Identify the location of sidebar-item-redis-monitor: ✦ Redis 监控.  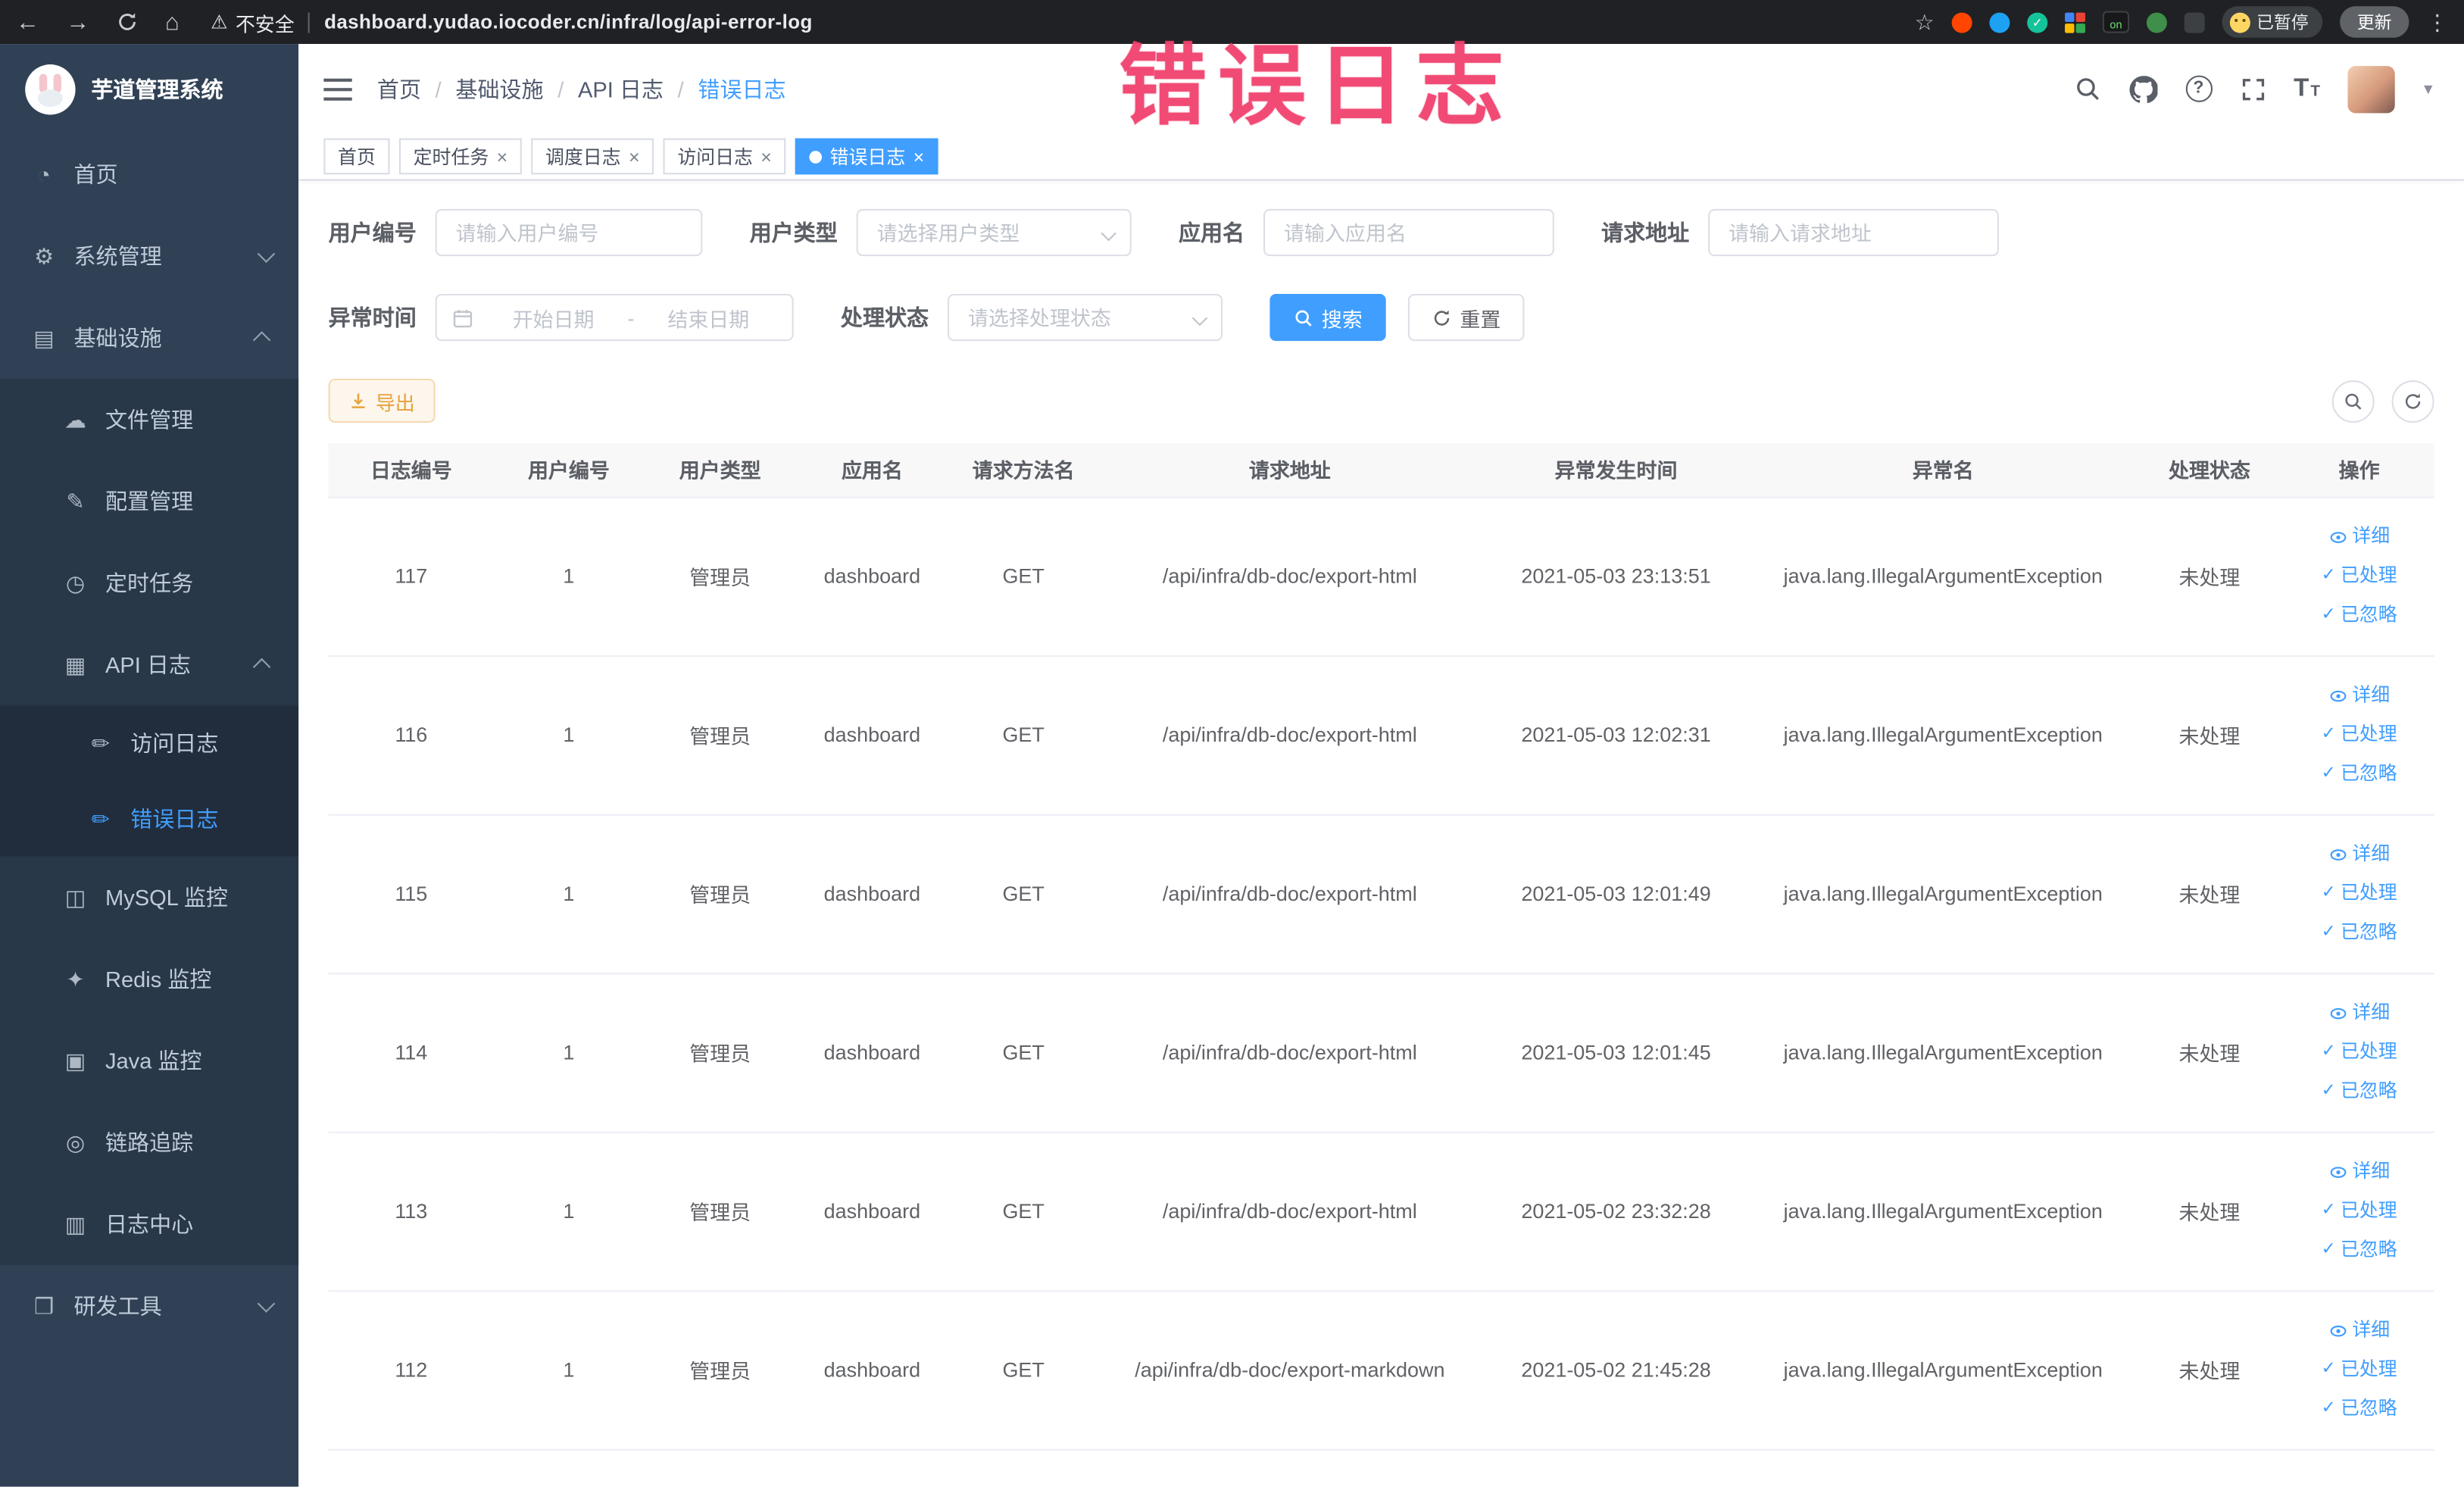
(149, 979).